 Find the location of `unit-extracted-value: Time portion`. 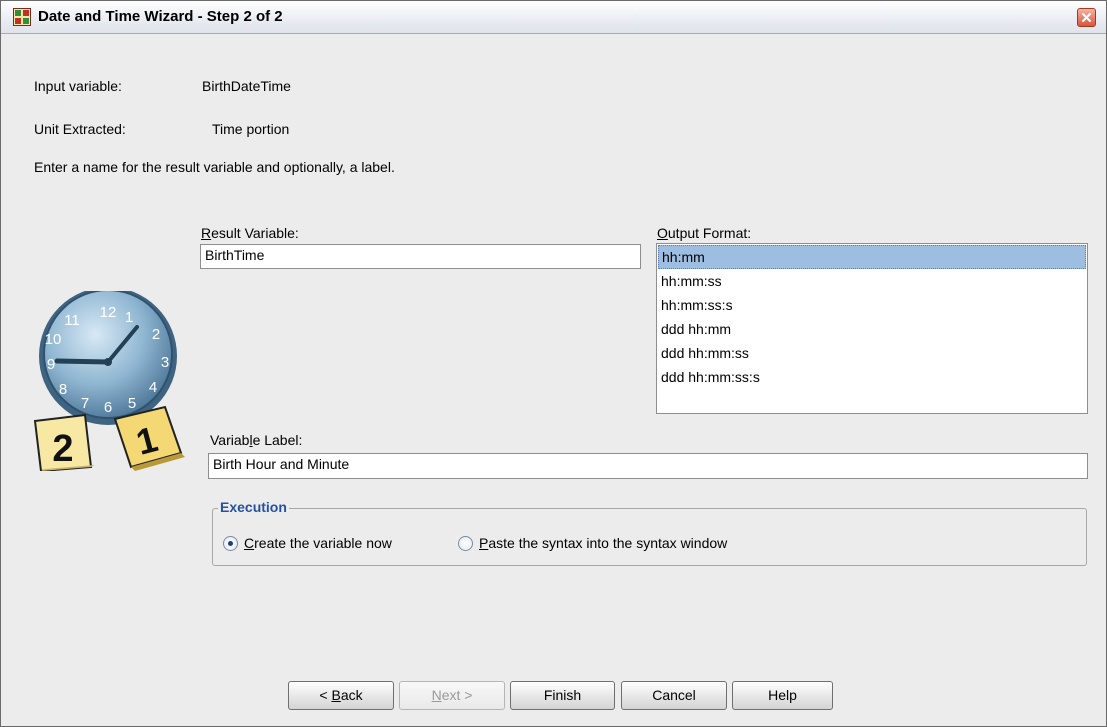

unit-extracted-value: Time portion is located at coordinates (251, 129).